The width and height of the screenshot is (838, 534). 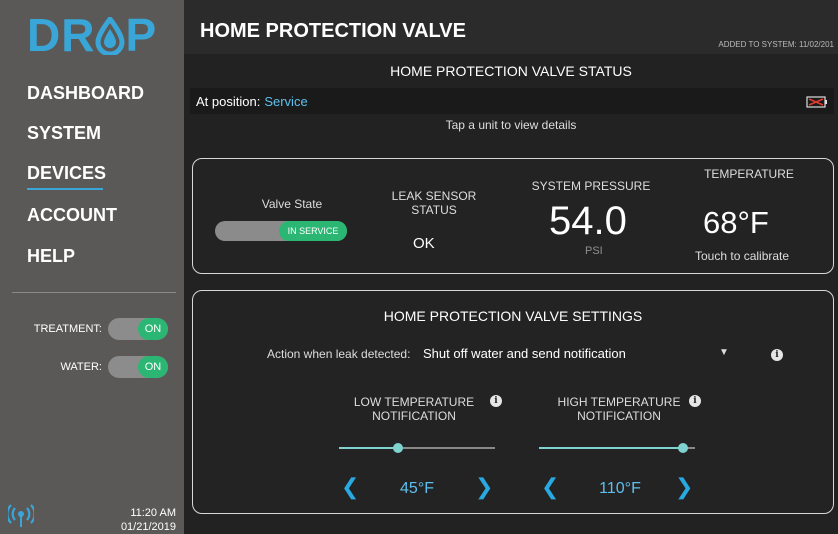 What do you see at coordinates (85, 93) in the screenshot?
I see `nav-dashboard: DASHBOARD` at bounding box center [85, 93].